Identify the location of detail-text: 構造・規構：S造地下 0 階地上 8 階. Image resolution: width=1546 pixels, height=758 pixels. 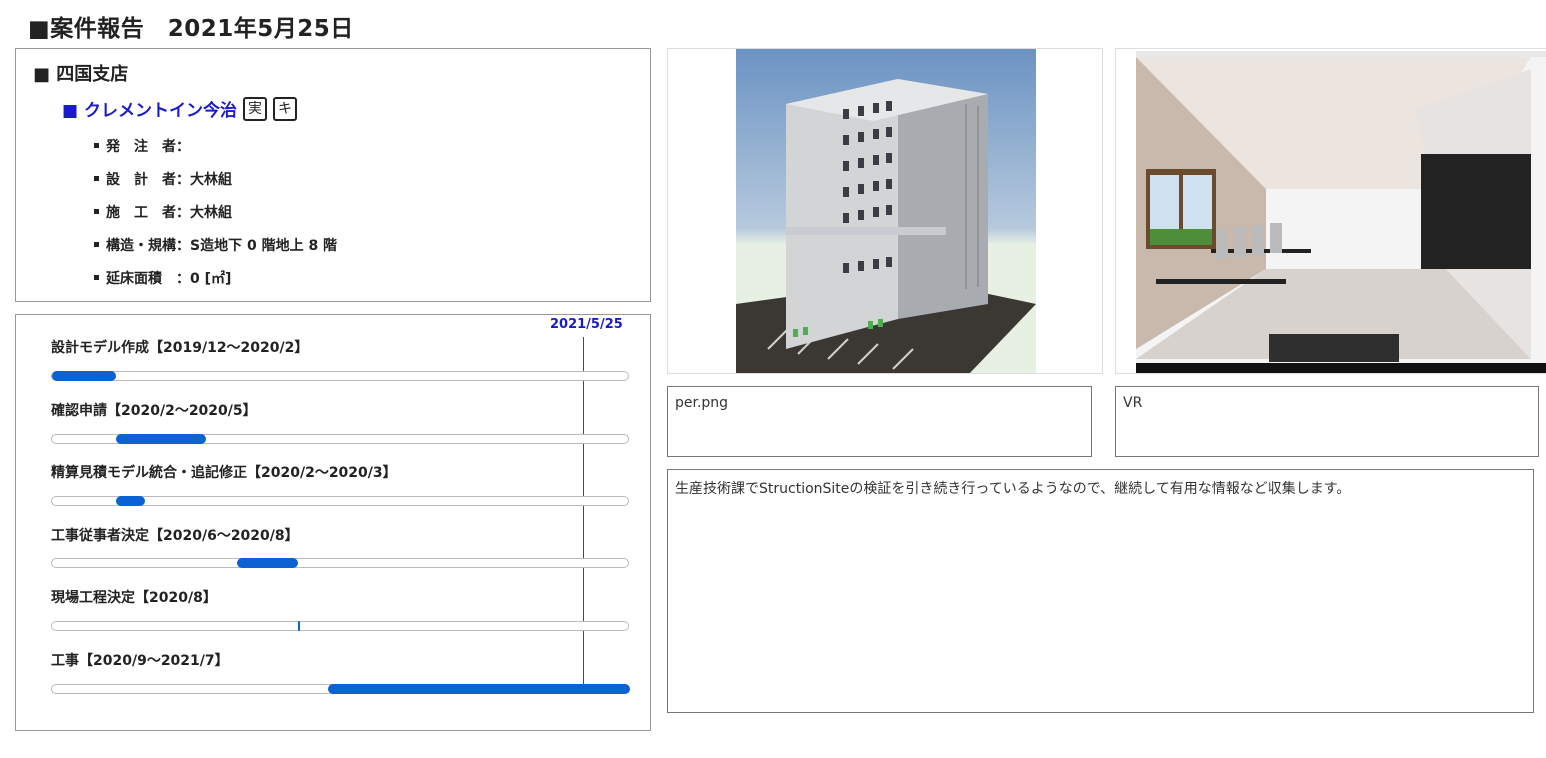
(222, 246).